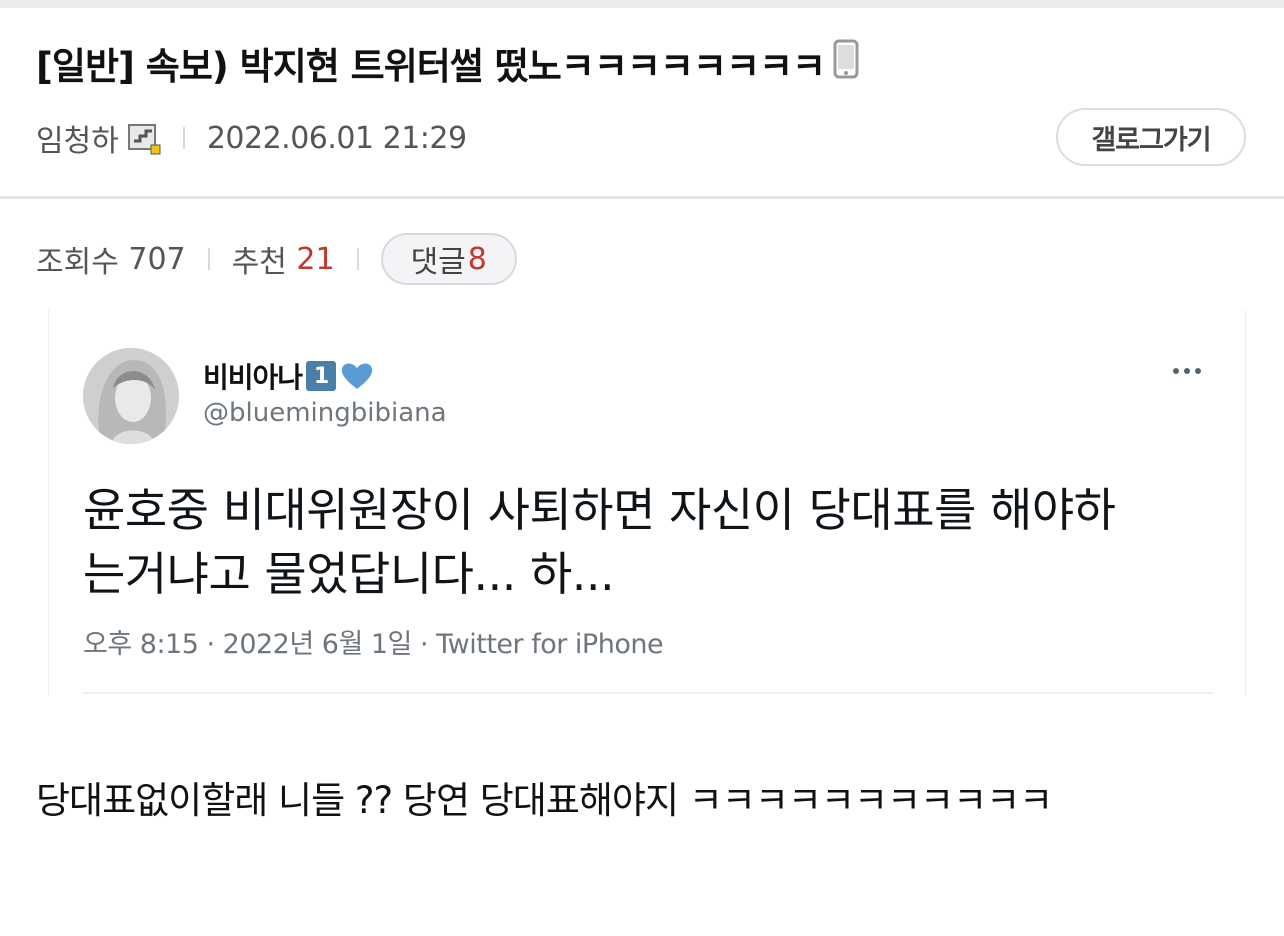 Image resolution: width=1284 pixels, height=936 pixels. Describe the element at coordinates (183, 138) in the screenshot. I see `meta-separator` at that location.